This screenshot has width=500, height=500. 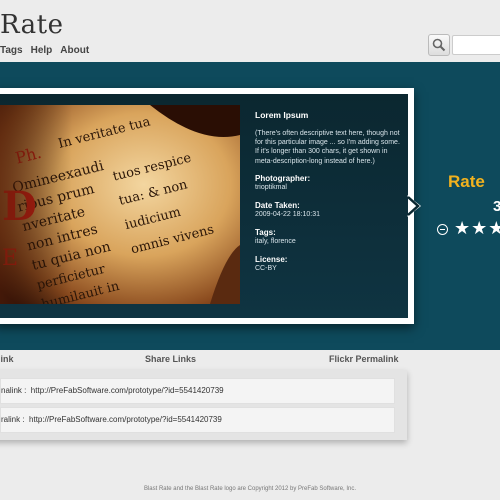 I want to click on license-label: License:, so click(x=271, y=259).